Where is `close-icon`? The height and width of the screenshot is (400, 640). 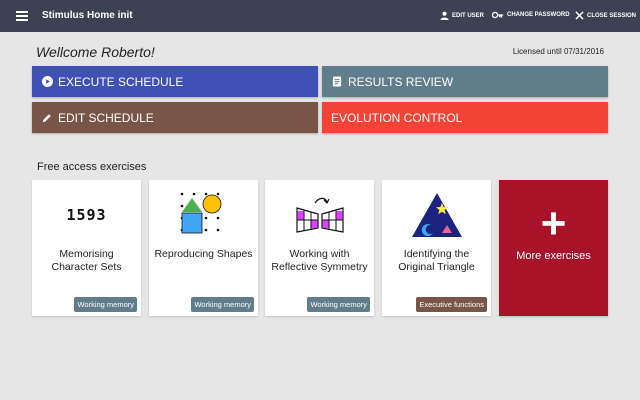
close-icon is located at coordinates (579, 15).